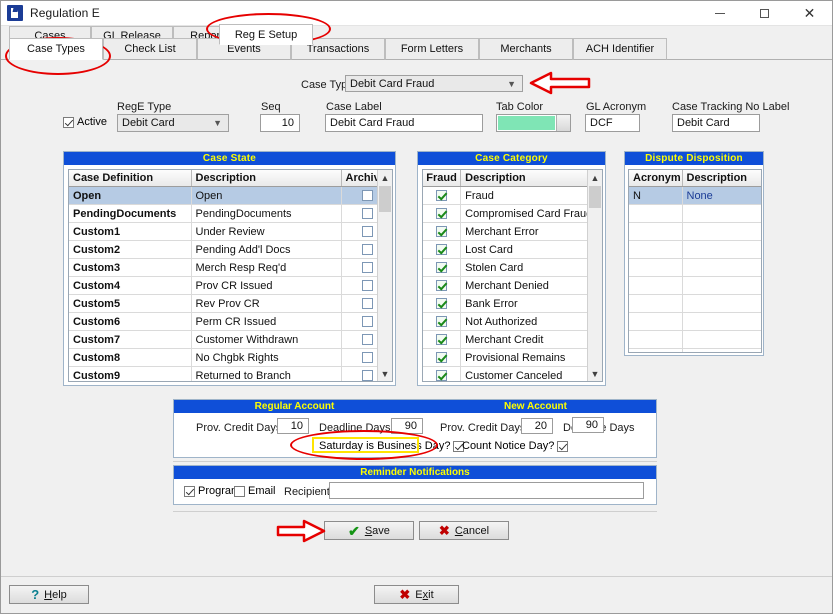  I want to click on minimize-icon, so click(719, 13).